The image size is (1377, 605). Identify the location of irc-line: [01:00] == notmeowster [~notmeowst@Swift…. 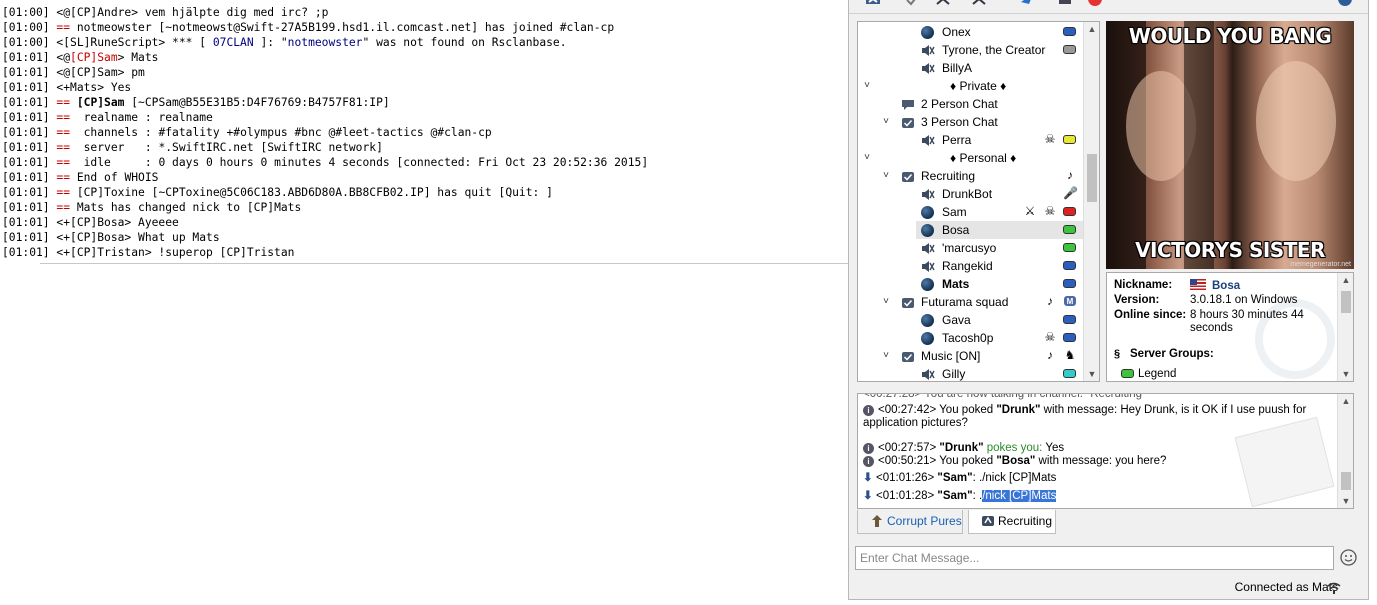
(424, 27).